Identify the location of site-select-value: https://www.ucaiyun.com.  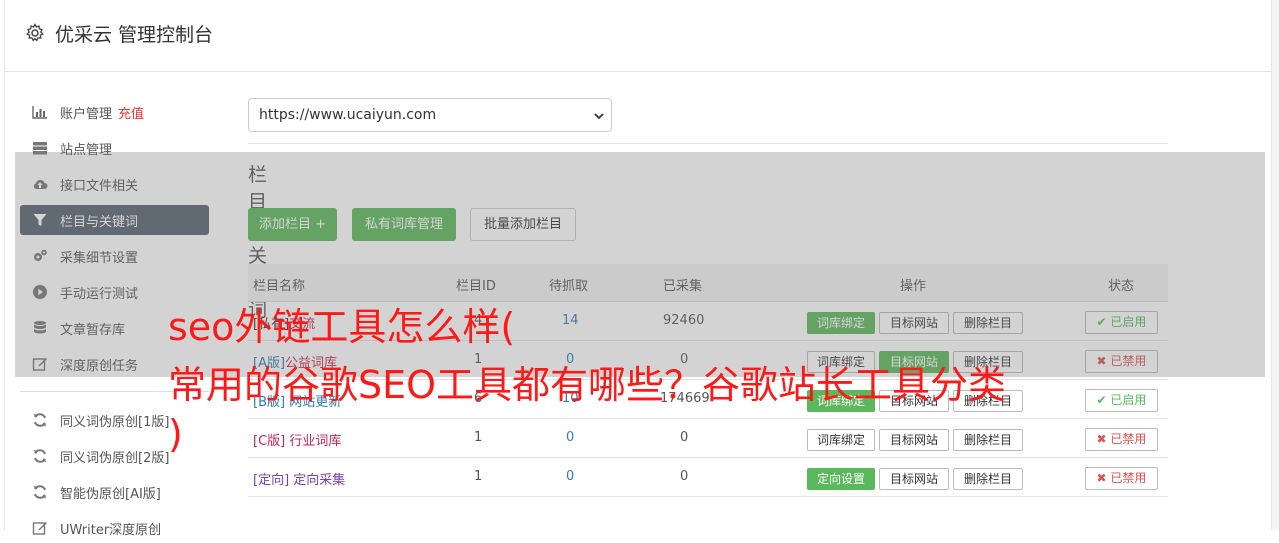
(348, 115).